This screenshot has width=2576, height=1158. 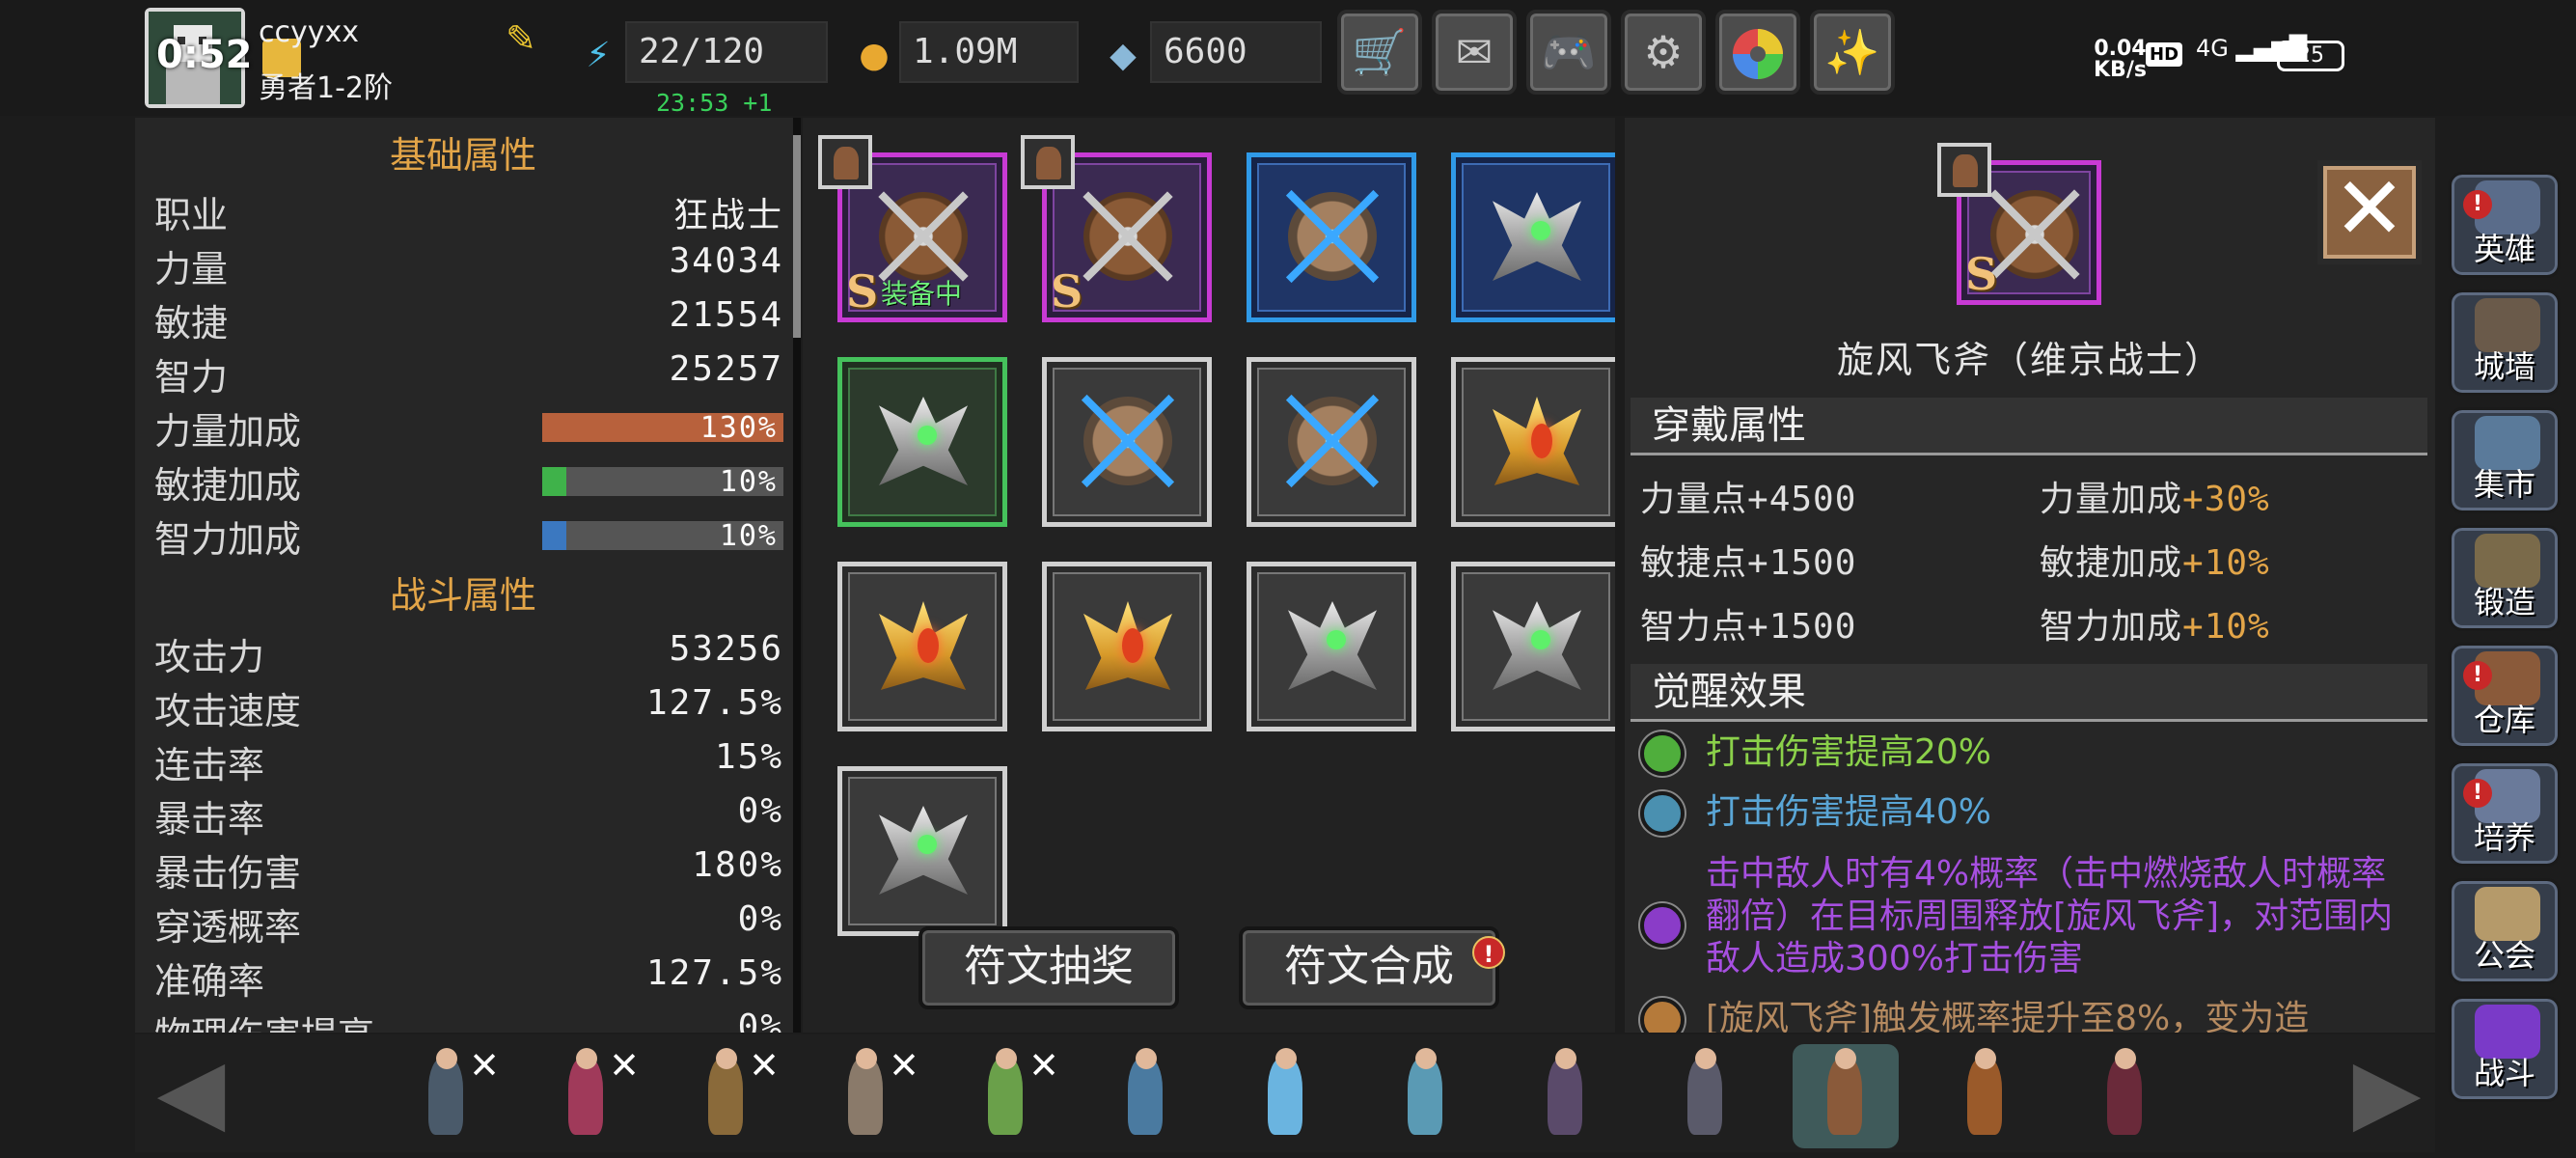 I want to click on hero-mage-red: ✕, so click(x=587, y=1096).